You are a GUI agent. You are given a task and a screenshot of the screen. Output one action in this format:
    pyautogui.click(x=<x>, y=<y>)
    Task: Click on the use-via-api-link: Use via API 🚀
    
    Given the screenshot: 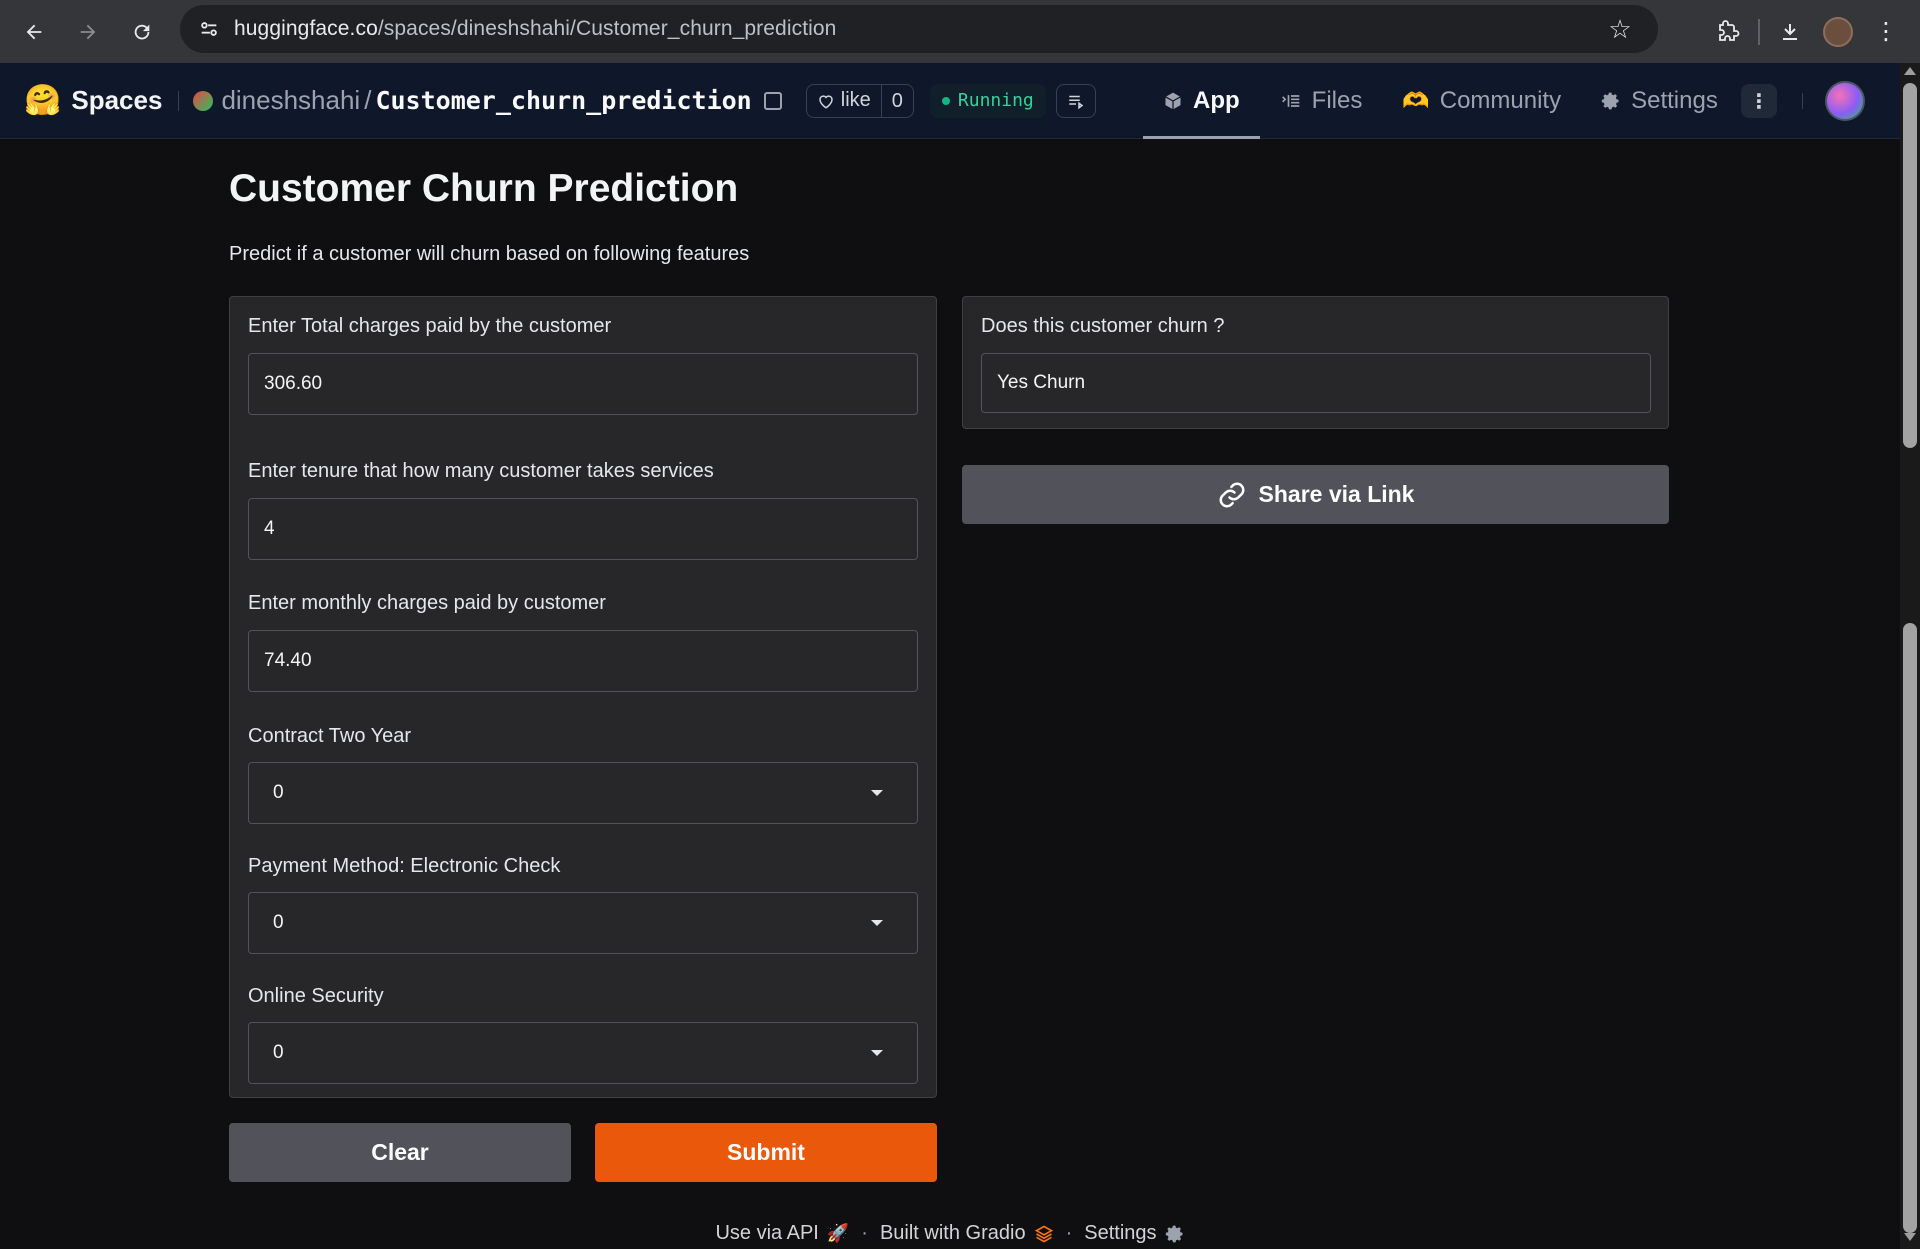 What is the action you would take?
    pyautogui.click(x=782, y=1233)
    